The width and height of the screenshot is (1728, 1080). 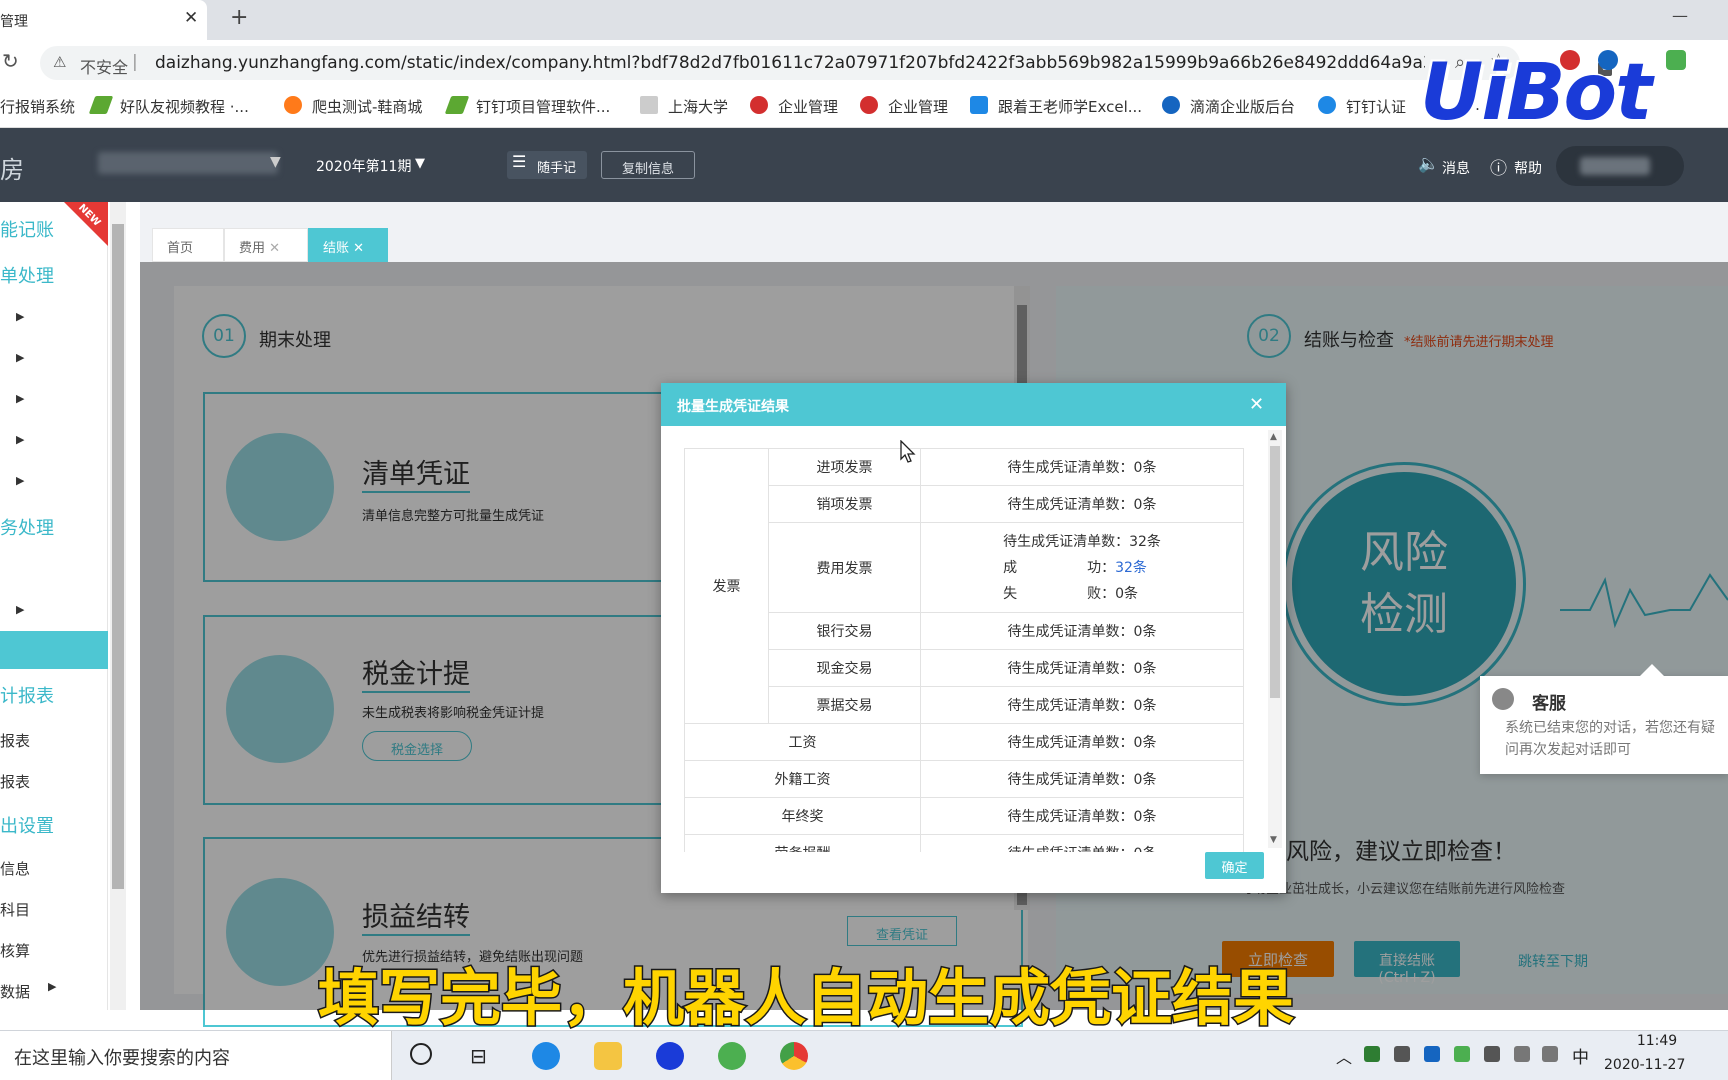 I want to click on row-count: 待生成凭证清单数：0条, so click(x=1082, y=467).